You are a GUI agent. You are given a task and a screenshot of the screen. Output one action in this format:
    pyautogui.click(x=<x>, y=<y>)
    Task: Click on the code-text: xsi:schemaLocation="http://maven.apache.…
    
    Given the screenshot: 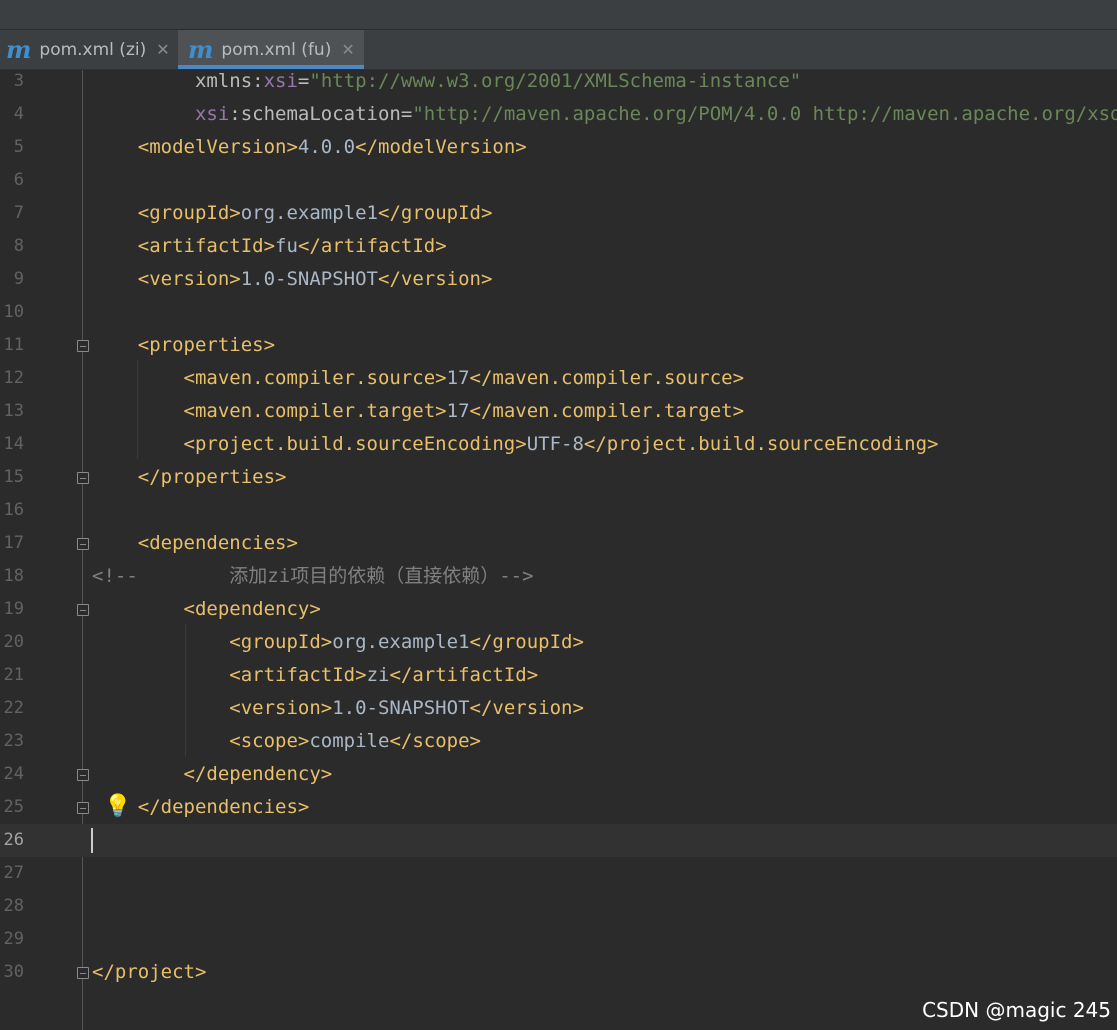 What is the action you would take?
    pyautogui.click(x=604, y=114)
    